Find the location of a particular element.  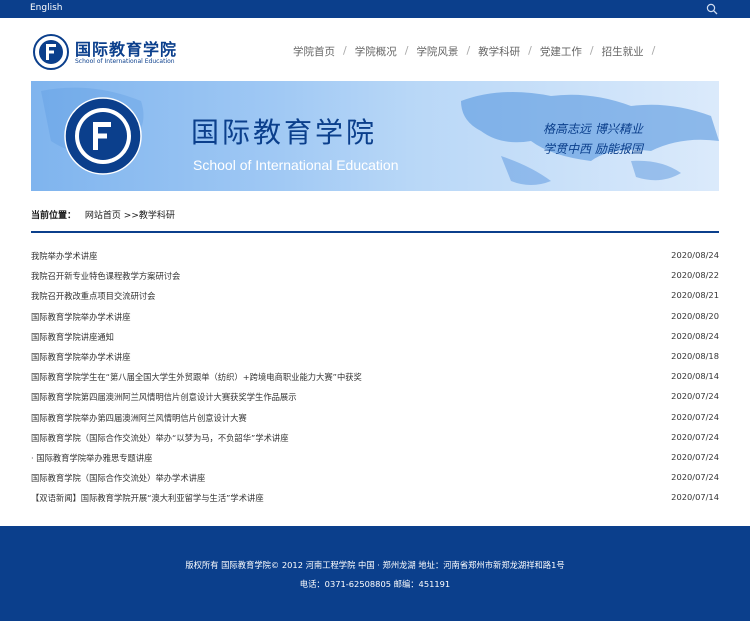

breadcrumb-home-link: 网站首页 is located at coordinates (103, 216).